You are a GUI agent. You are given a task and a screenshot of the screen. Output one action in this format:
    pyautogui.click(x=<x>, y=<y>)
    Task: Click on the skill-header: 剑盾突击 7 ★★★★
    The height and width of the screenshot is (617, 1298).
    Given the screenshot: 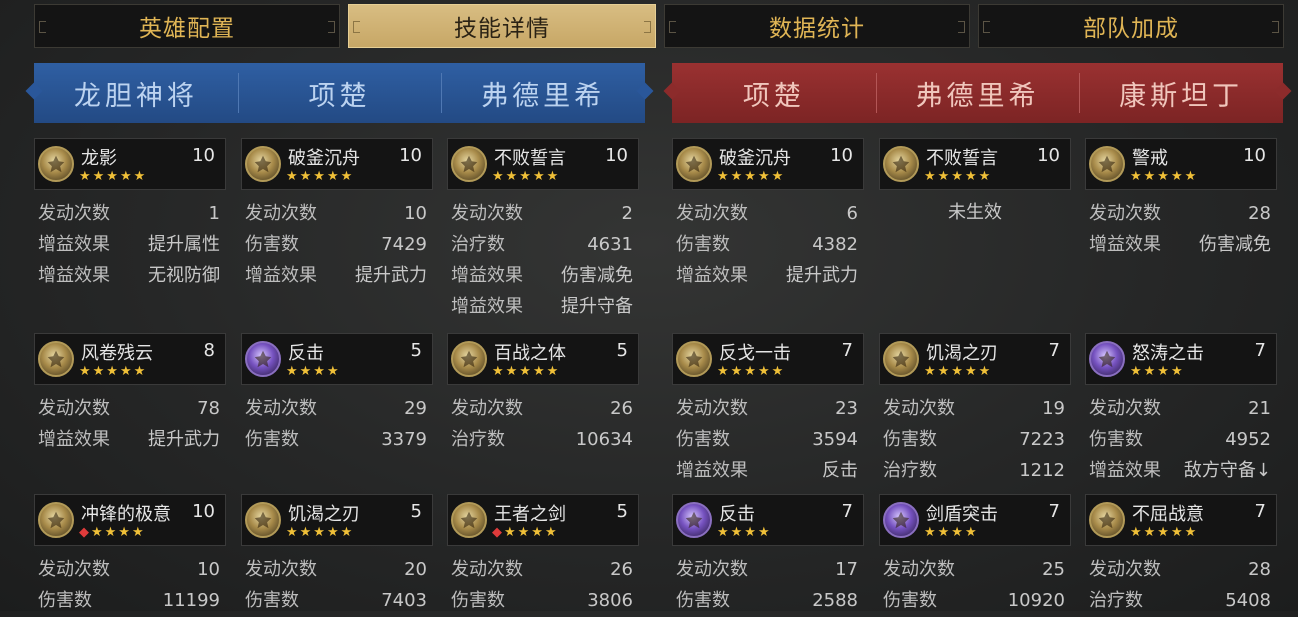 What is the action you would take?
    pyautogui.click(x=975, y=520)
    